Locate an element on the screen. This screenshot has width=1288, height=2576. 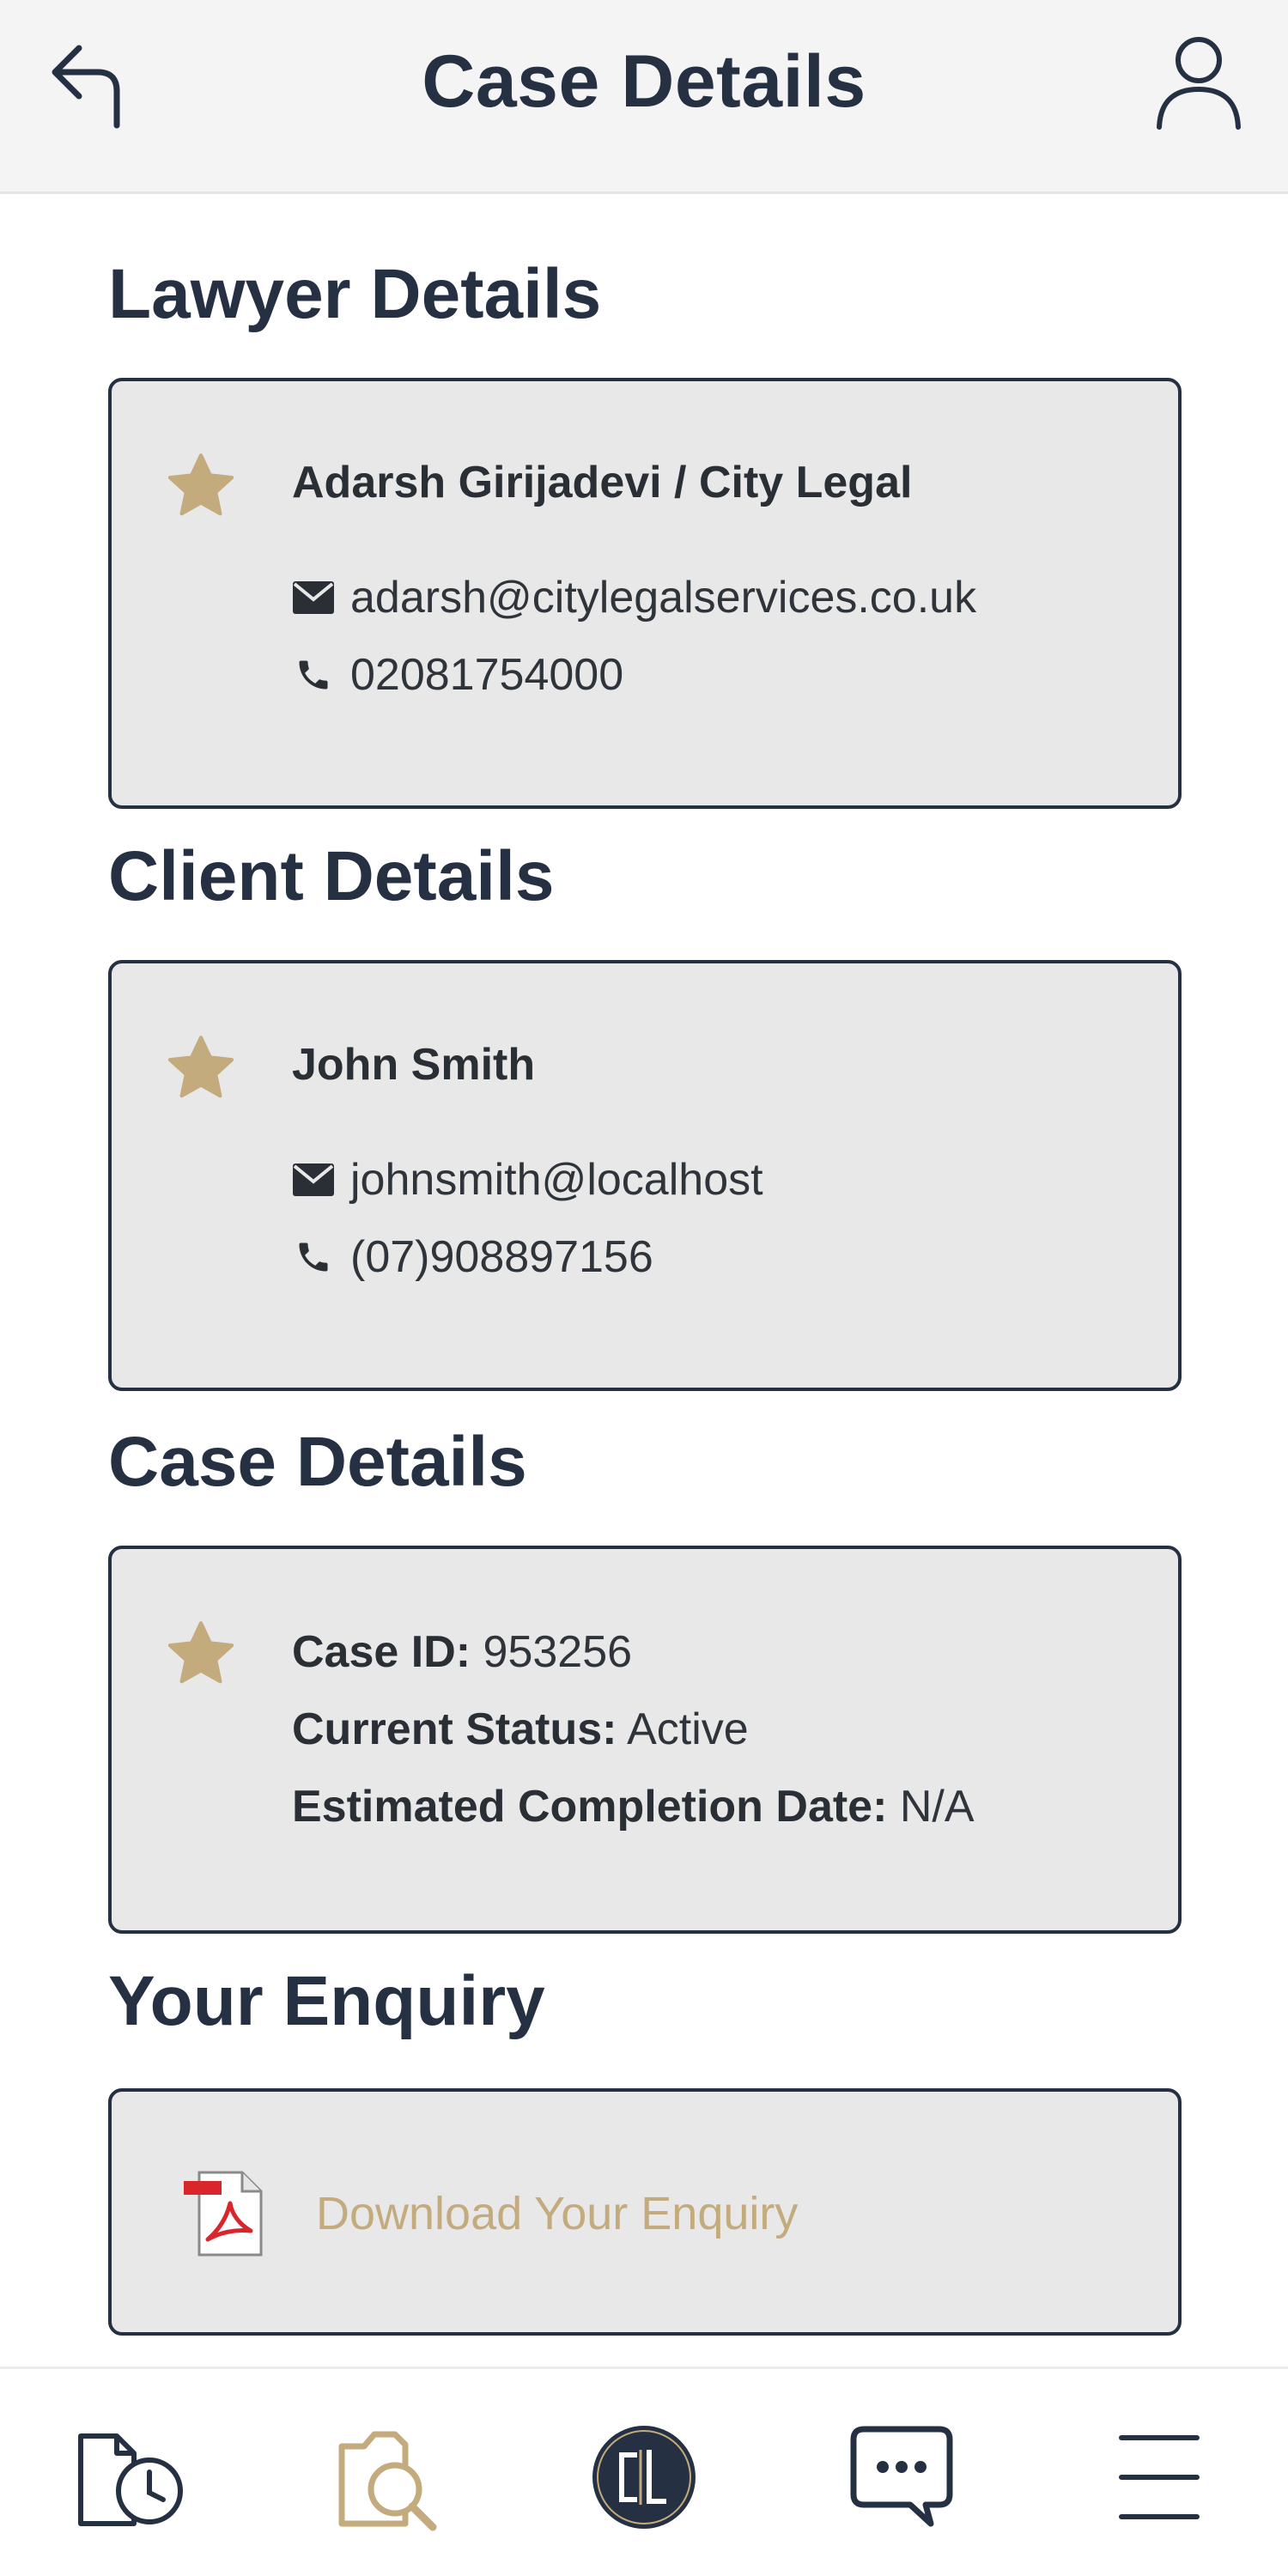
enquiry-card: Download Your Enquiry is located at coordinates (645, 2212).